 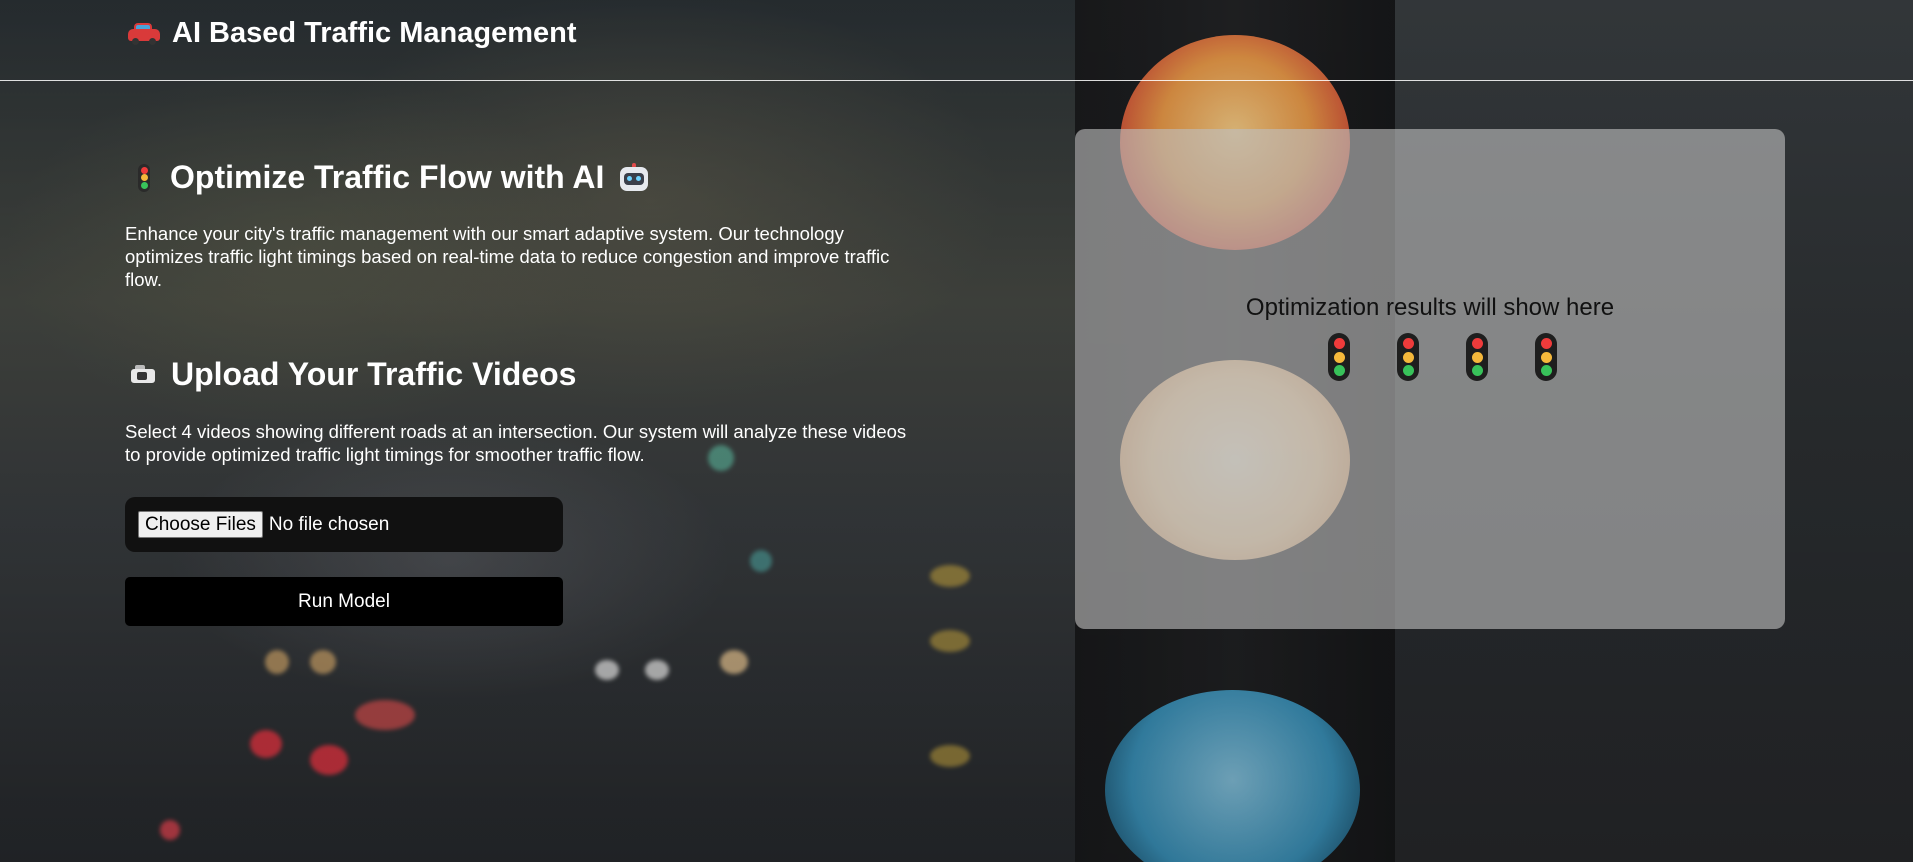 What do you see at coordinates (144, 374) in the screenshot?
I see `camera-icon` at bounding box center [144, 374].